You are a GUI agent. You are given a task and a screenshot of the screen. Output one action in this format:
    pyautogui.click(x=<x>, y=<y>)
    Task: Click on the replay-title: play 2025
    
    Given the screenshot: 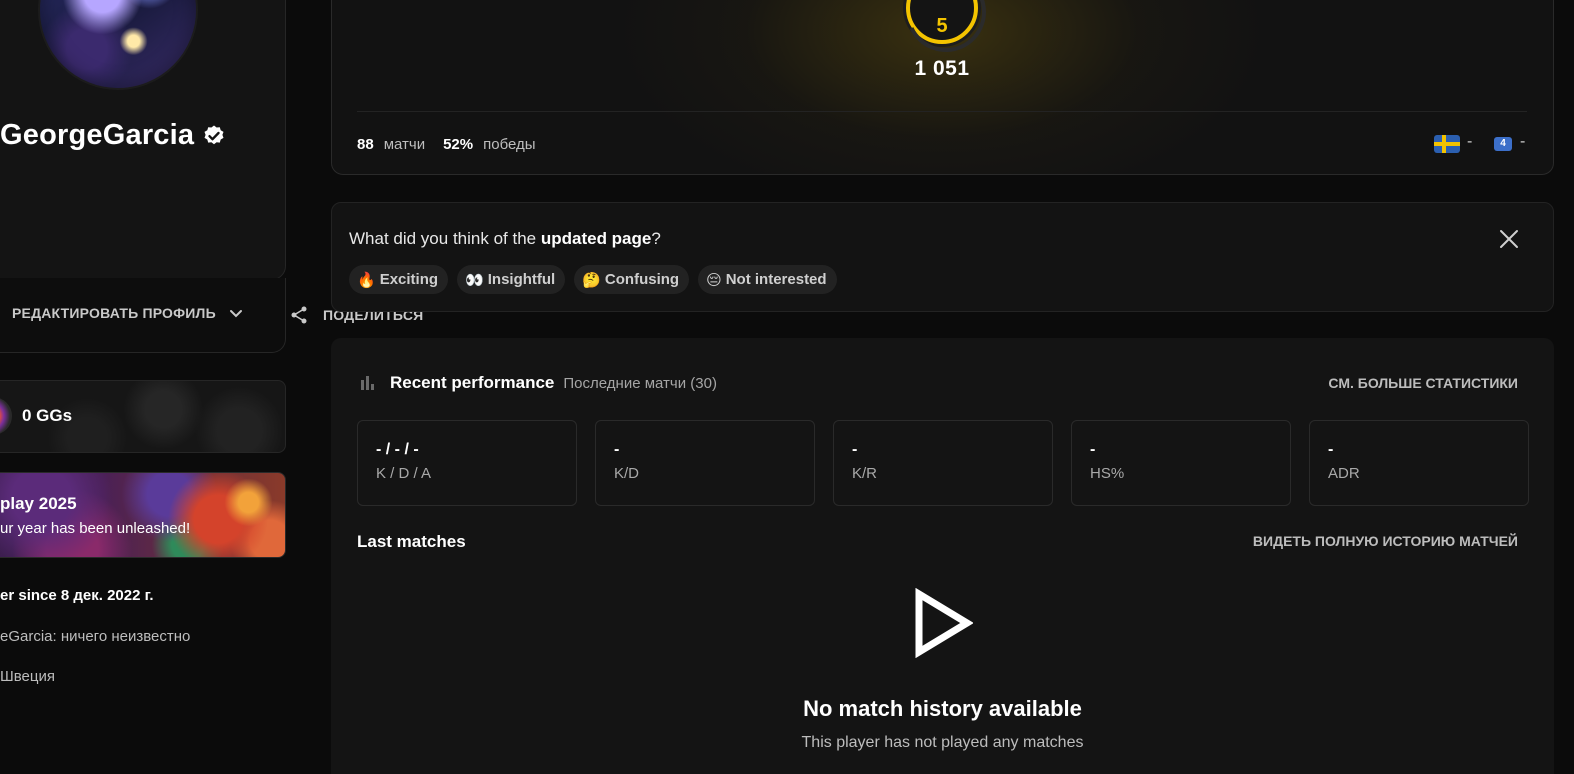 What is the action you would take?
    pyautogui.click(x=38, y=503)
    